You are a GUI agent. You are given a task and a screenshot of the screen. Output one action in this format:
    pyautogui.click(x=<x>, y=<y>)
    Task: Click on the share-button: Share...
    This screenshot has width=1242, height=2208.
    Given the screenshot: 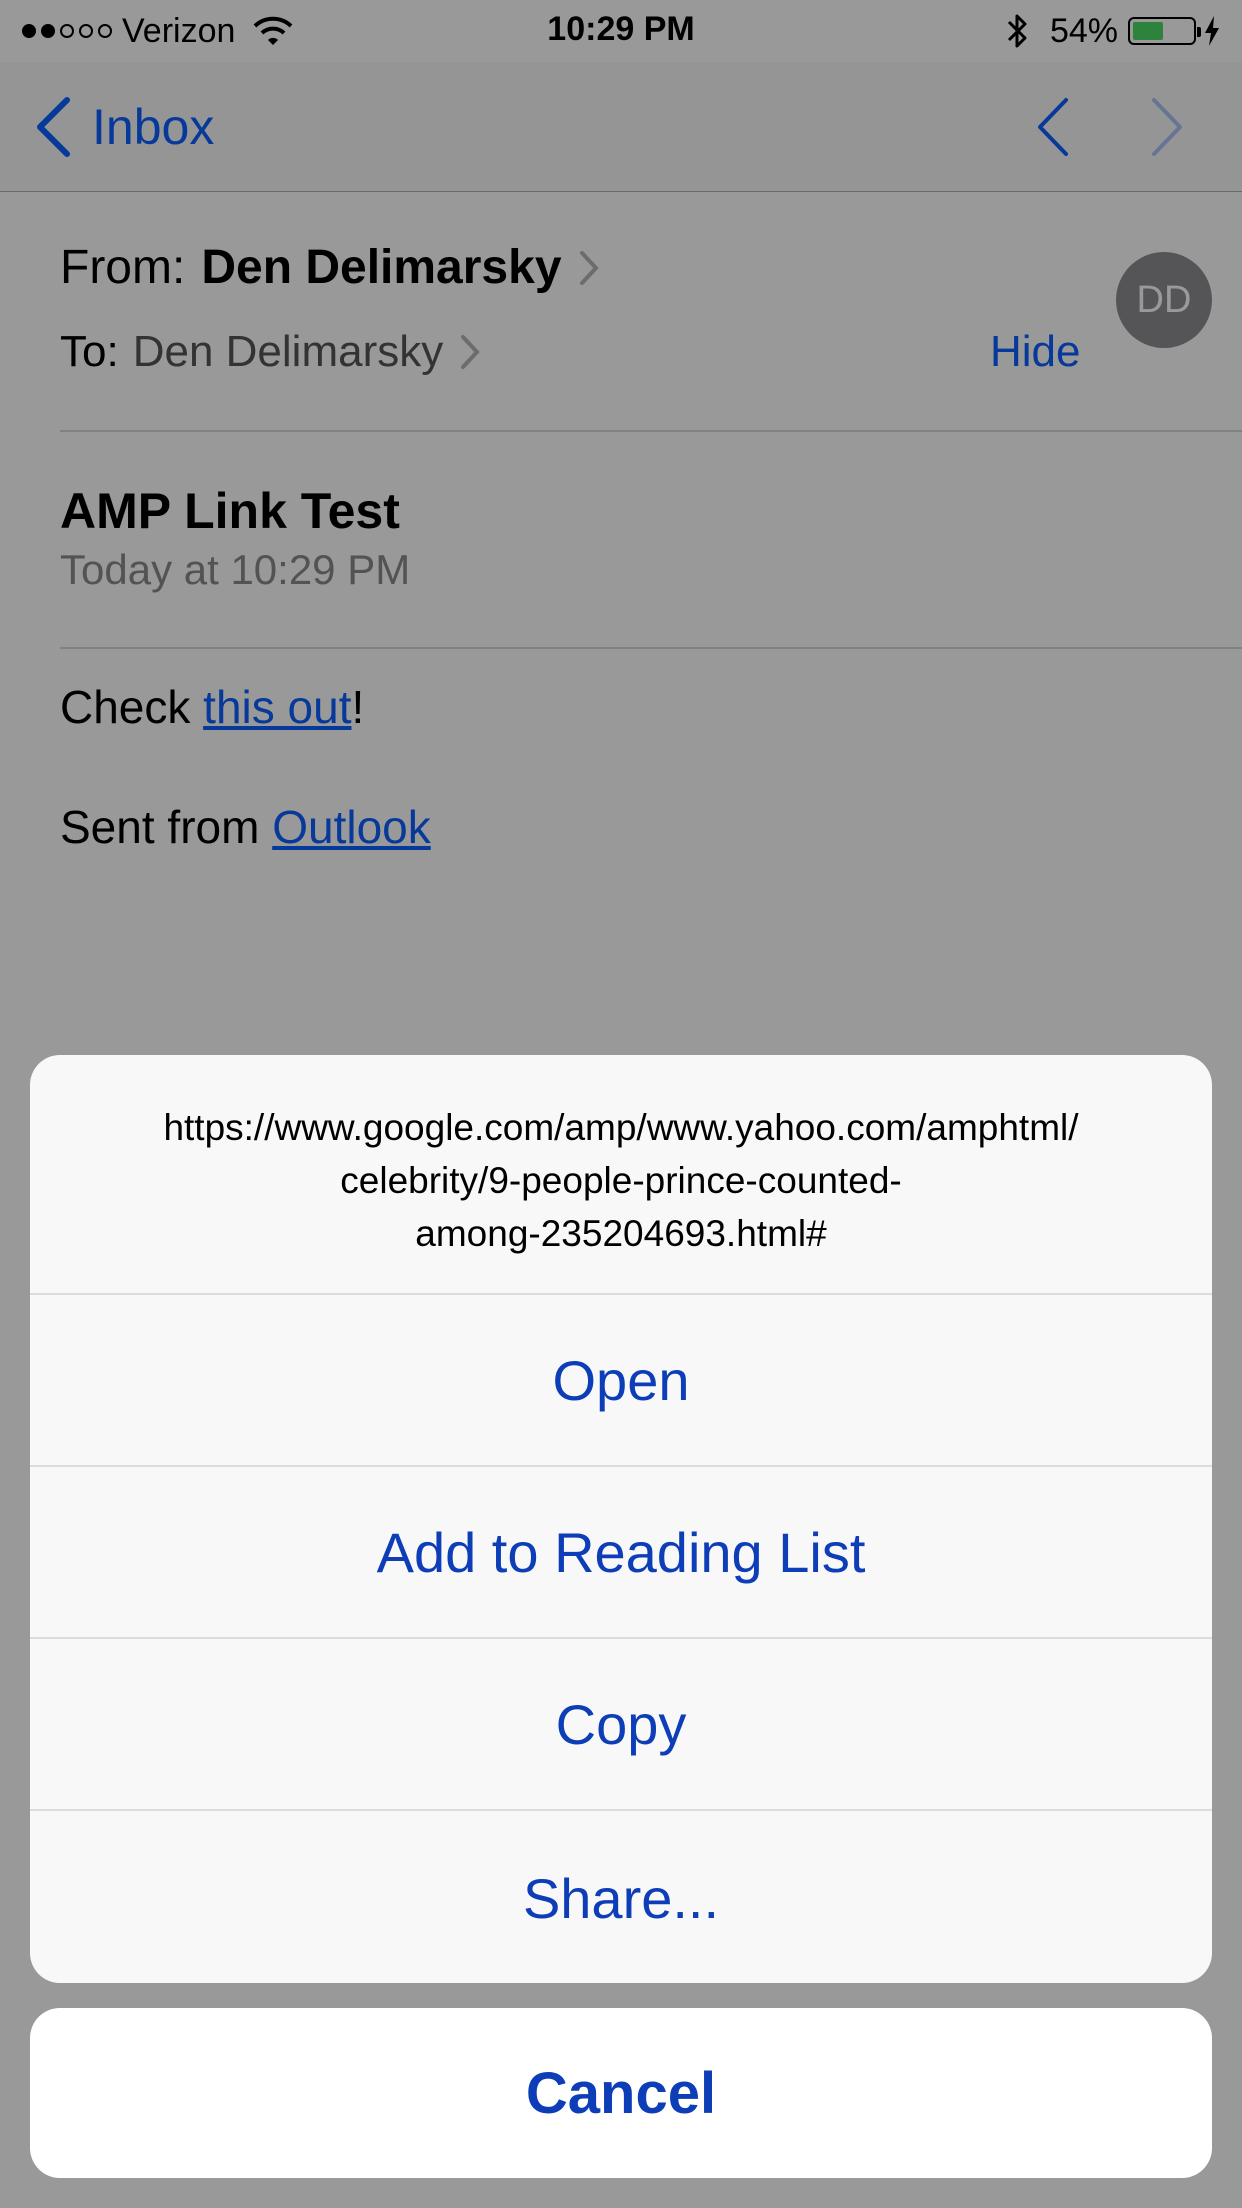 What is the action you would take?
    pyautogui.click(x=621, y=1897)
    